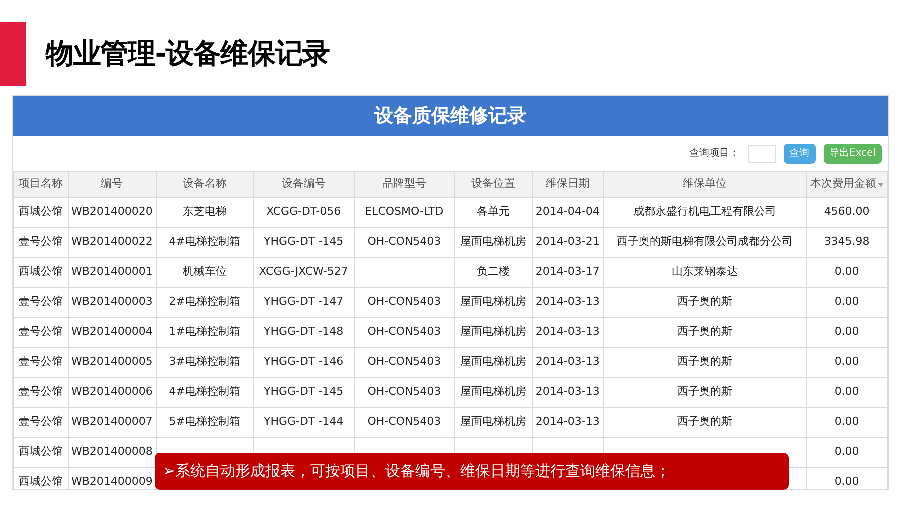 This screenshot has width=900, height=506. What do you see at coordinates (705, 271) in the screenshot?
I see `table-cell: 山东莱钢泰达` at bounding box center [705, 271].